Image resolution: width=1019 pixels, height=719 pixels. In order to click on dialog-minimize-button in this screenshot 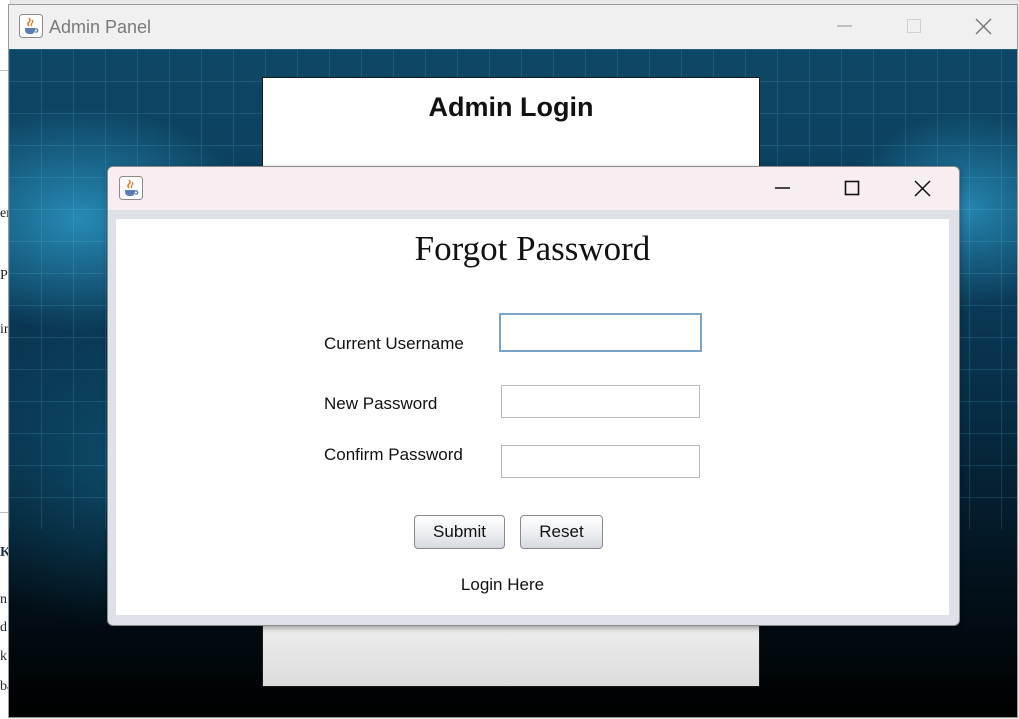, I will do `click(783, 188)`.